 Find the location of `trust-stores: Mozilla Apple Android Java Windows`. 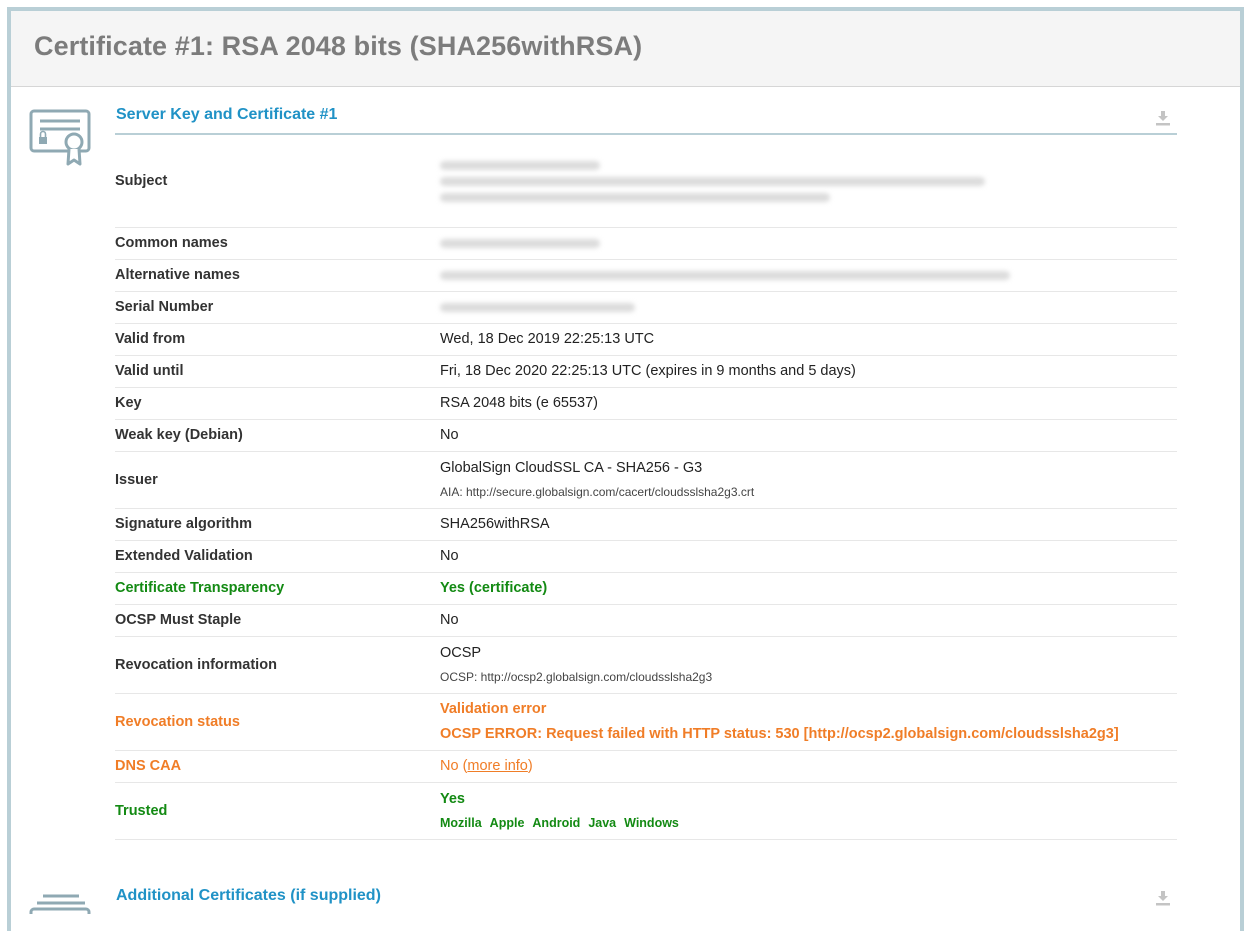

trust-stores: Mozilla Apple Android Java Windows is located at coordinates (808, 823).